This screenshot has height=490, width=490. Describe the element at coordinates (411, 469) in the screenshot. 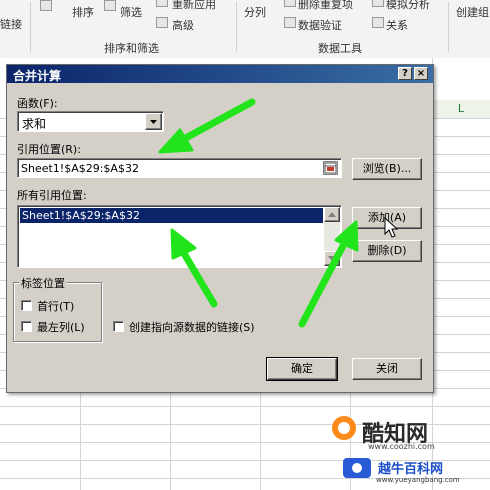

I see `site-name: 越牛百科网` at that location.